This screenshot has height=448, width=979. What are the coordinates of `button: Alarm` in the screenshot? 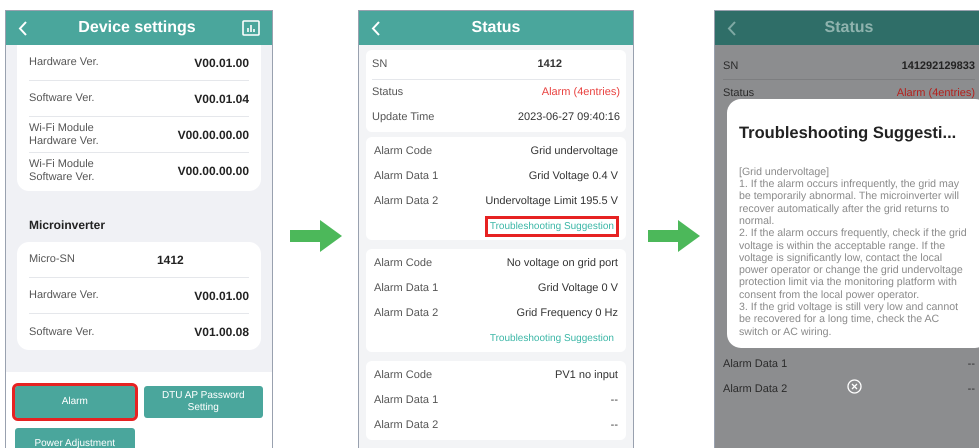 It's located at (74, 402).